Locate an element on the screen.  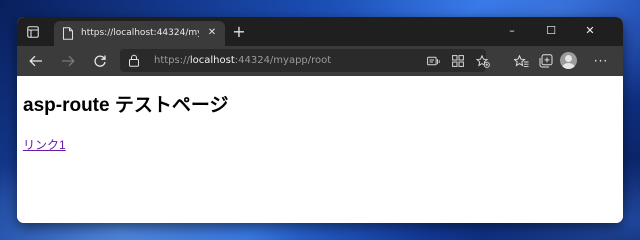
favorites-icon is located at coordinates (520, 60).